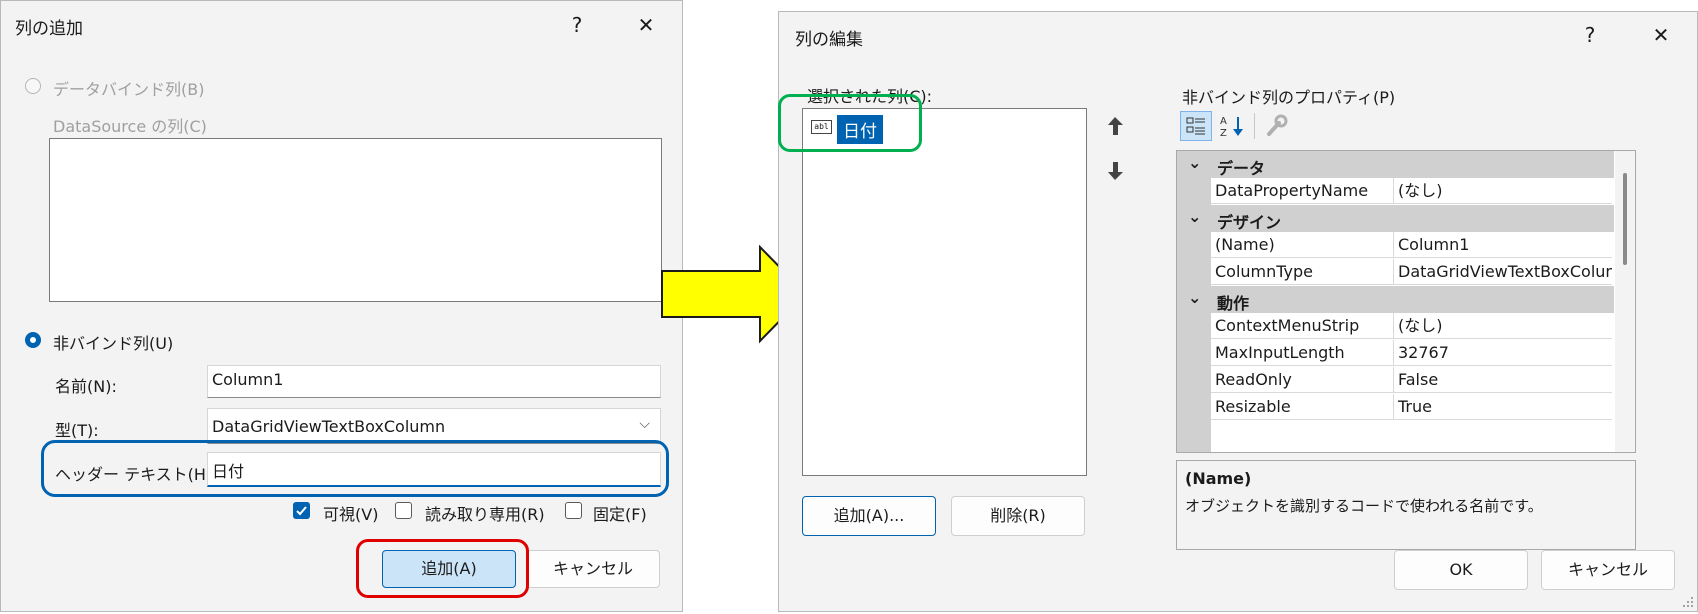 The height and width of the screenshot is (614, 1698). I want to click on readonly-label: 読み取り専用(R), so click(485, 514).